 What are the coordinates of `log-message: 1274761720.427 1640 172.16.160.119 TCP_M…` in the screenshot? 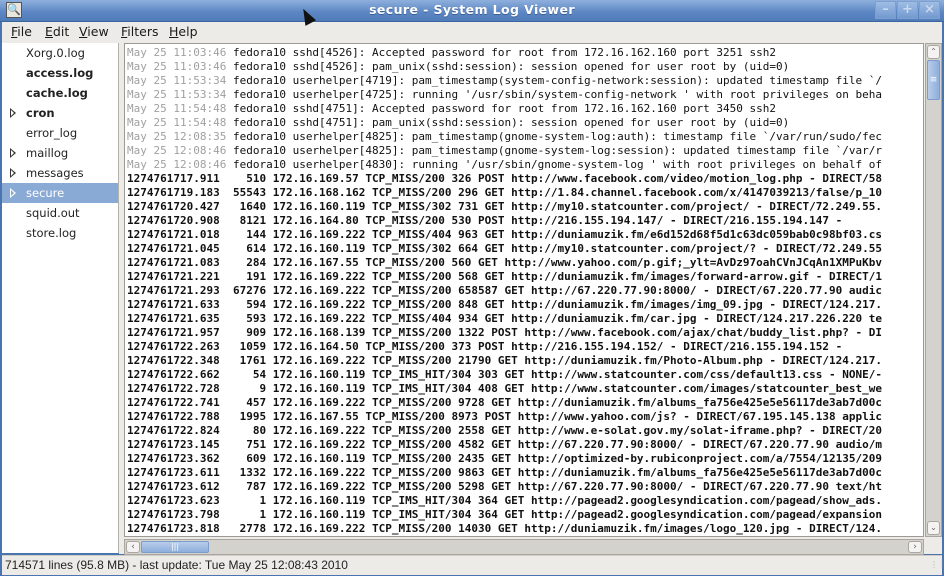 It's located at (504, 206).